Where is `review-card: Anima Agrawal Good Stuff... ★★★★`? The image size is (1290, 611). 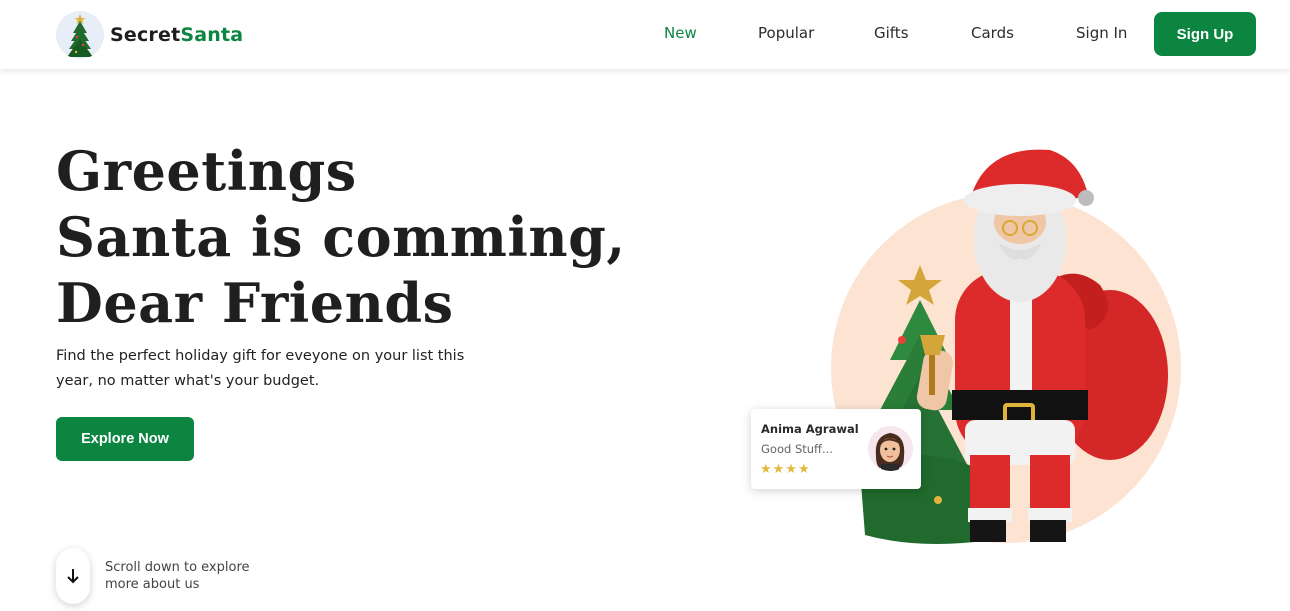
review-card: Anima Agrawal Good Stuff... ★★★★ is located at coordinates (836, 449).